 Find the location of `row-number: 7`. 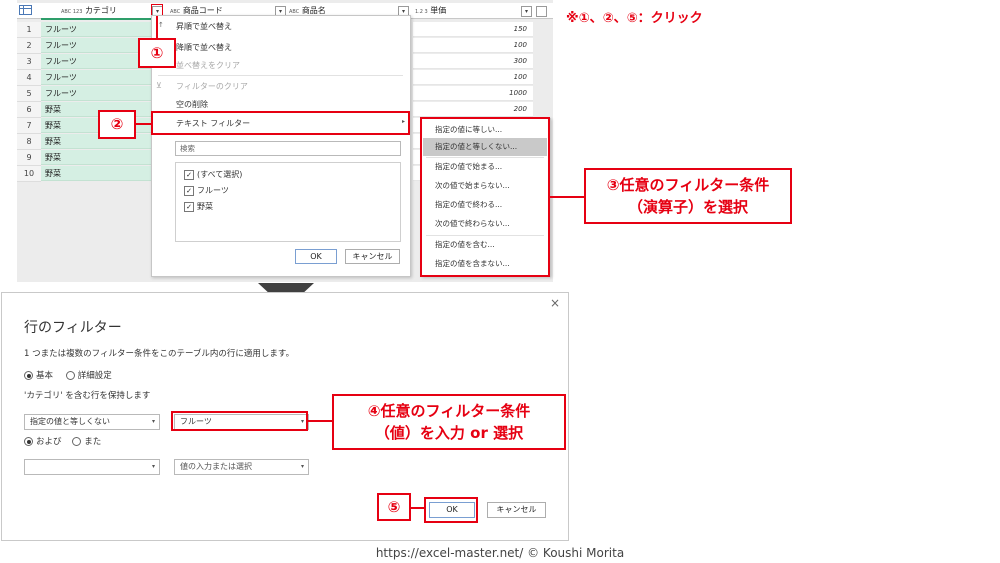

row-number: 7 is located at coordinates (29, 126).